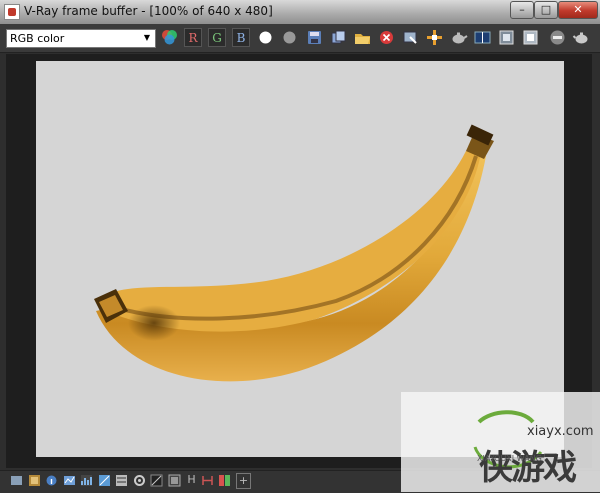  What do you see at coordinates (86, 480) in the screenshot?
I see `histogram-icon` at bounding box center [86, 480].